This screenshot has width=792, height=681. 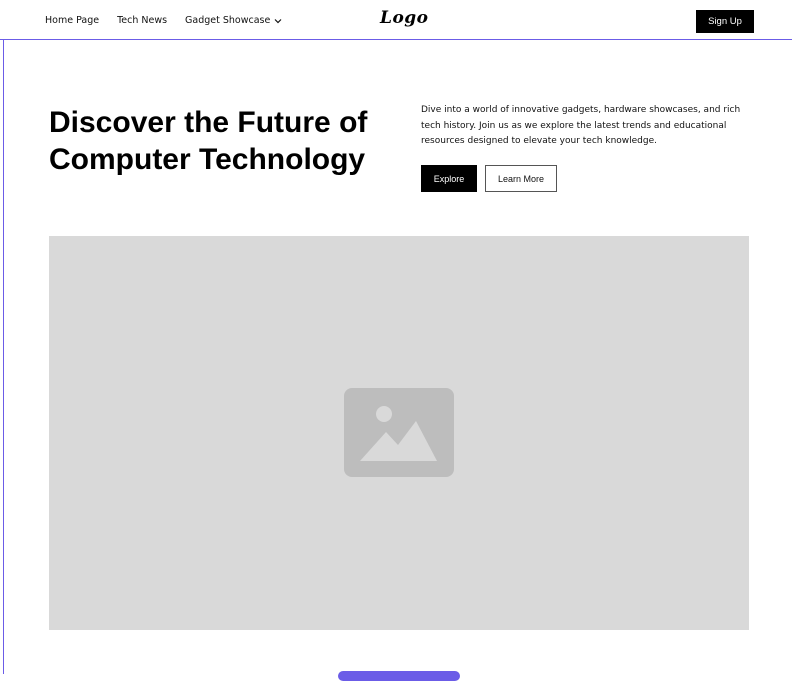 I want to click on left-border-line, so click(x=3, y=357).